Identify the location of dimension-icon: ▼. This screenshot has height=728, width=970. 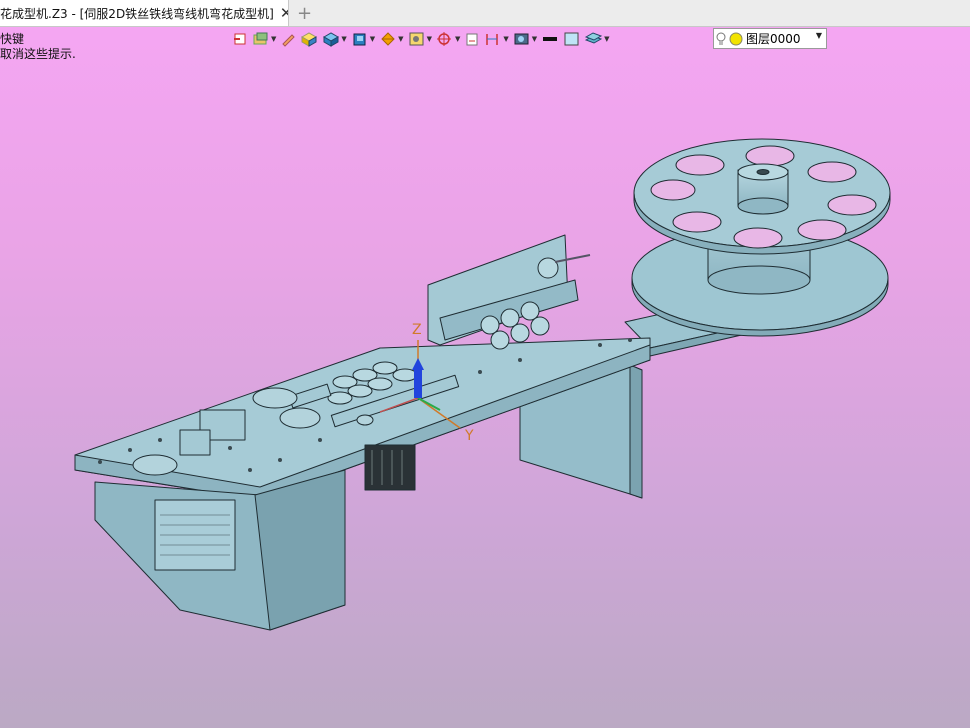
(496, 39).